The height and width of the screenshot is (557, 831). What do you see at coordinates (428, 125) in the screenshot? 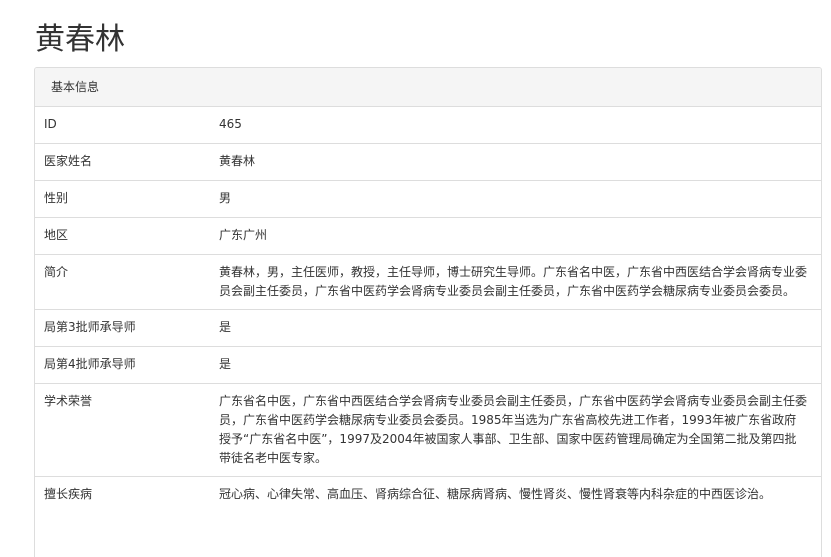
I see `table-row-id: ID 465` at bounding box center [428, 125].